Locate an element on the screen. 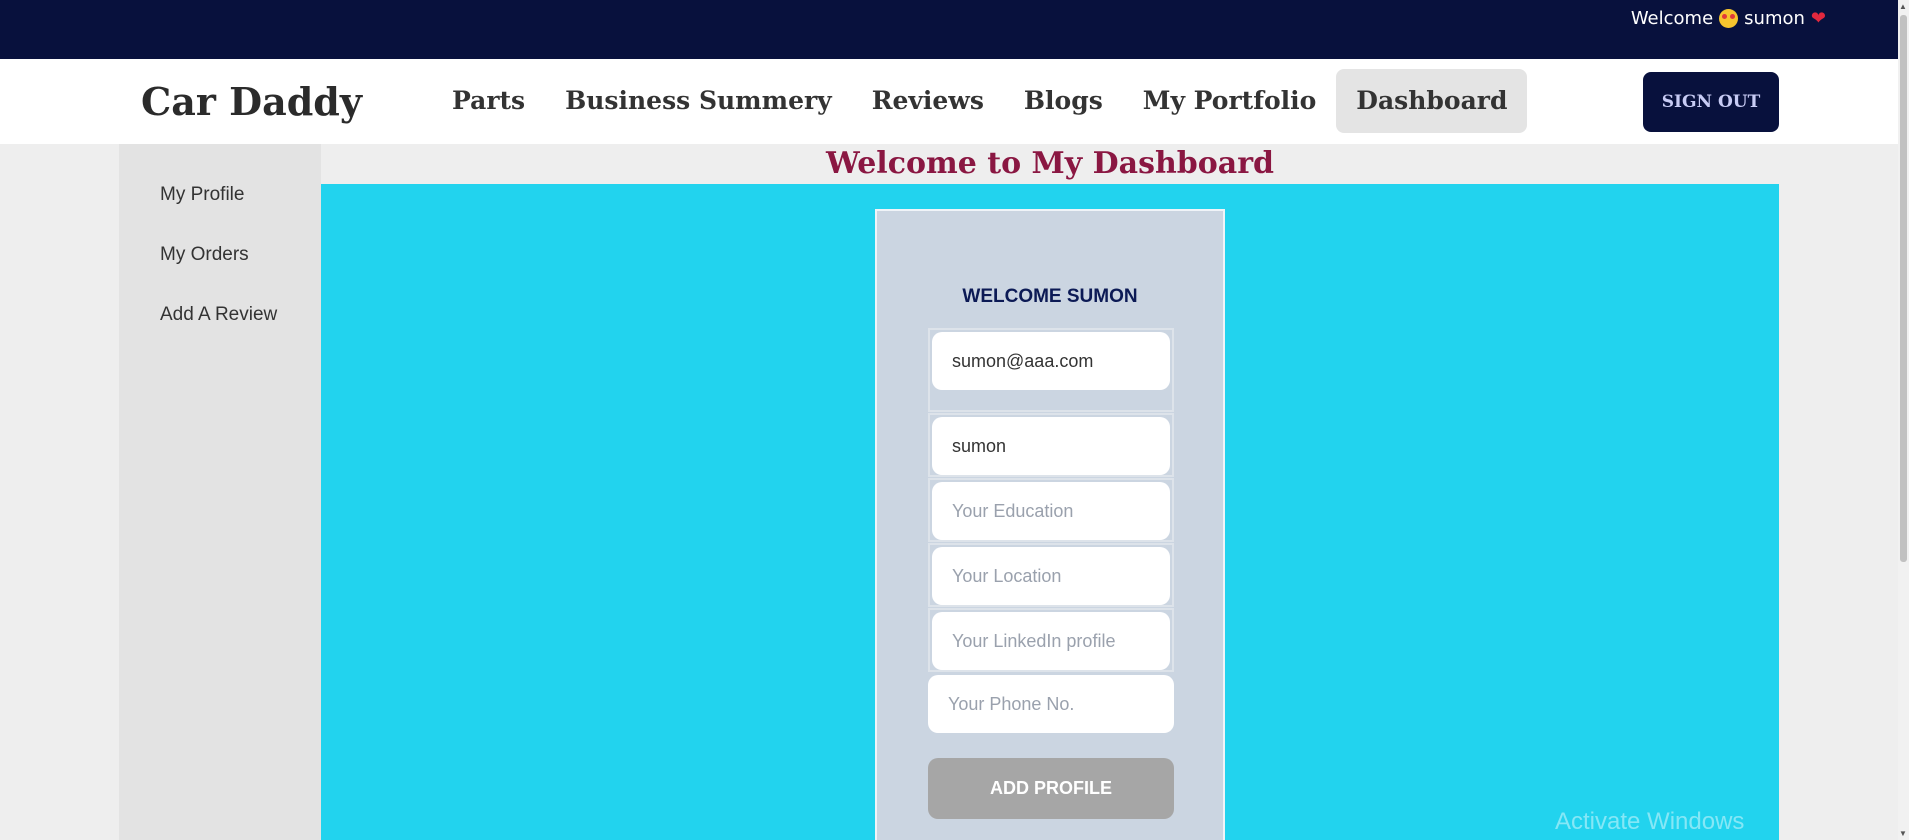 This screenshot has height=840, width=1909. user-name: sumon is located at coordinates (1774, 18).